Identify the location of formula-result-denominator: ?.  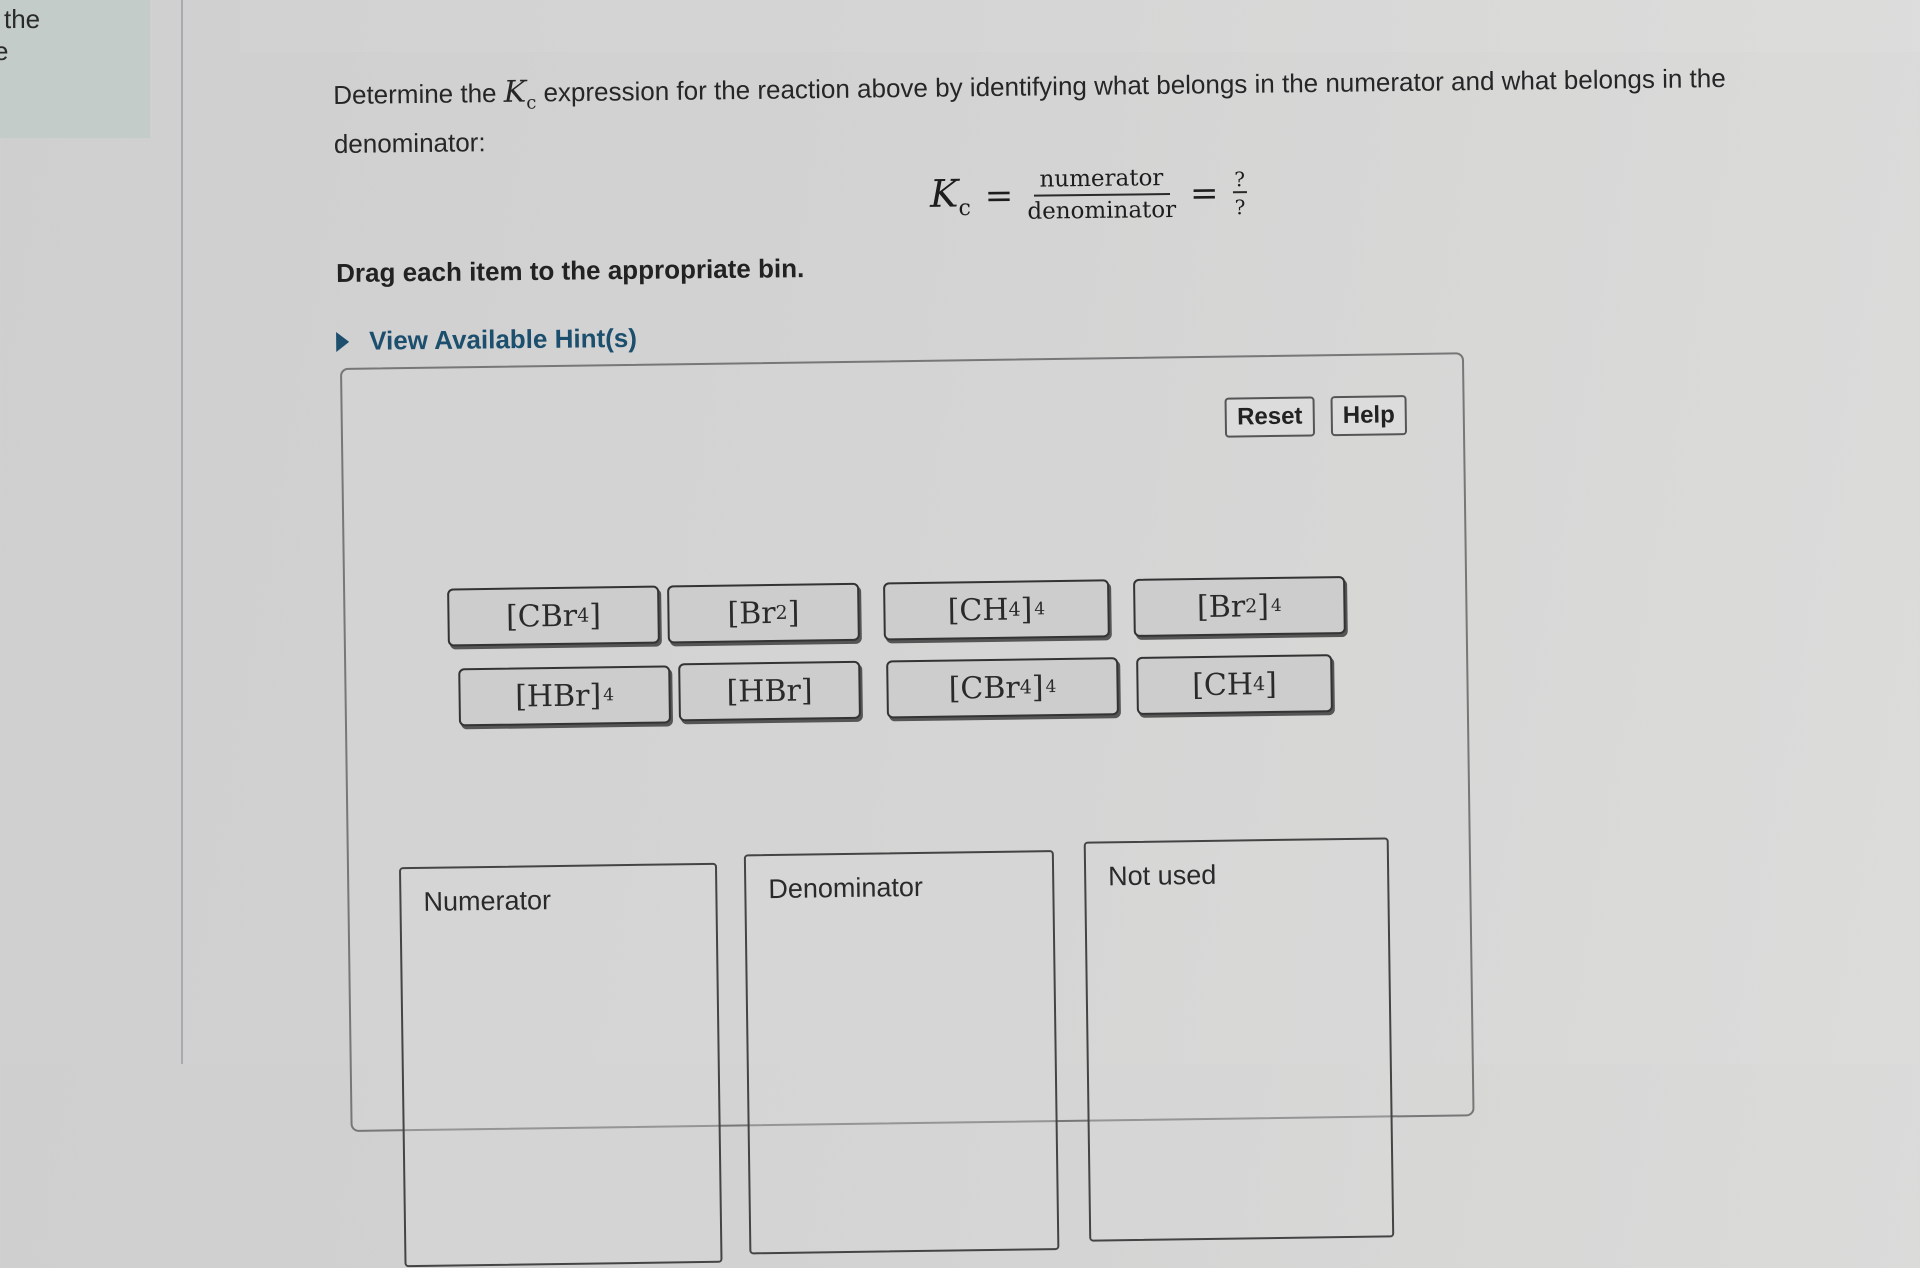
(1240, 207).